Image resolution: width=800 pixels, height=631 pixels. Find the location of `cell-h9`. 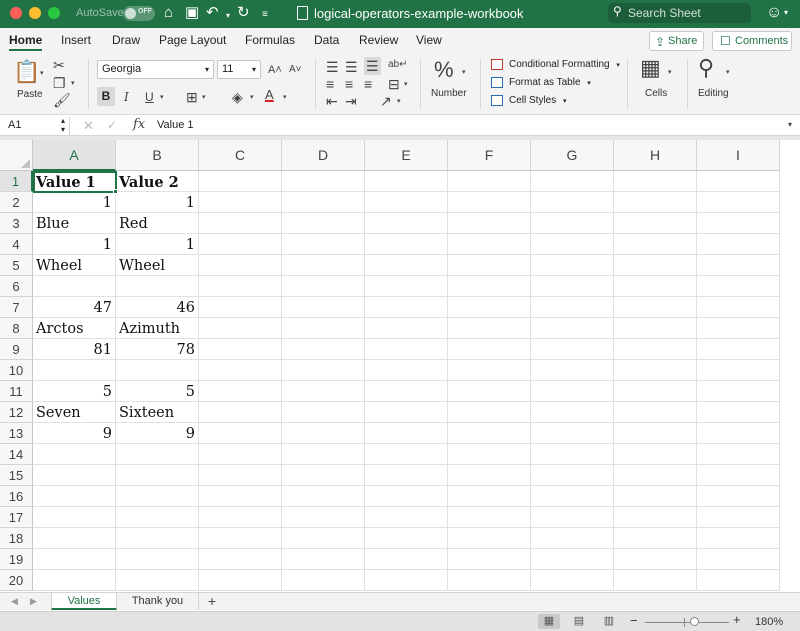

cell-h9 is located at coordinates (655, 349).